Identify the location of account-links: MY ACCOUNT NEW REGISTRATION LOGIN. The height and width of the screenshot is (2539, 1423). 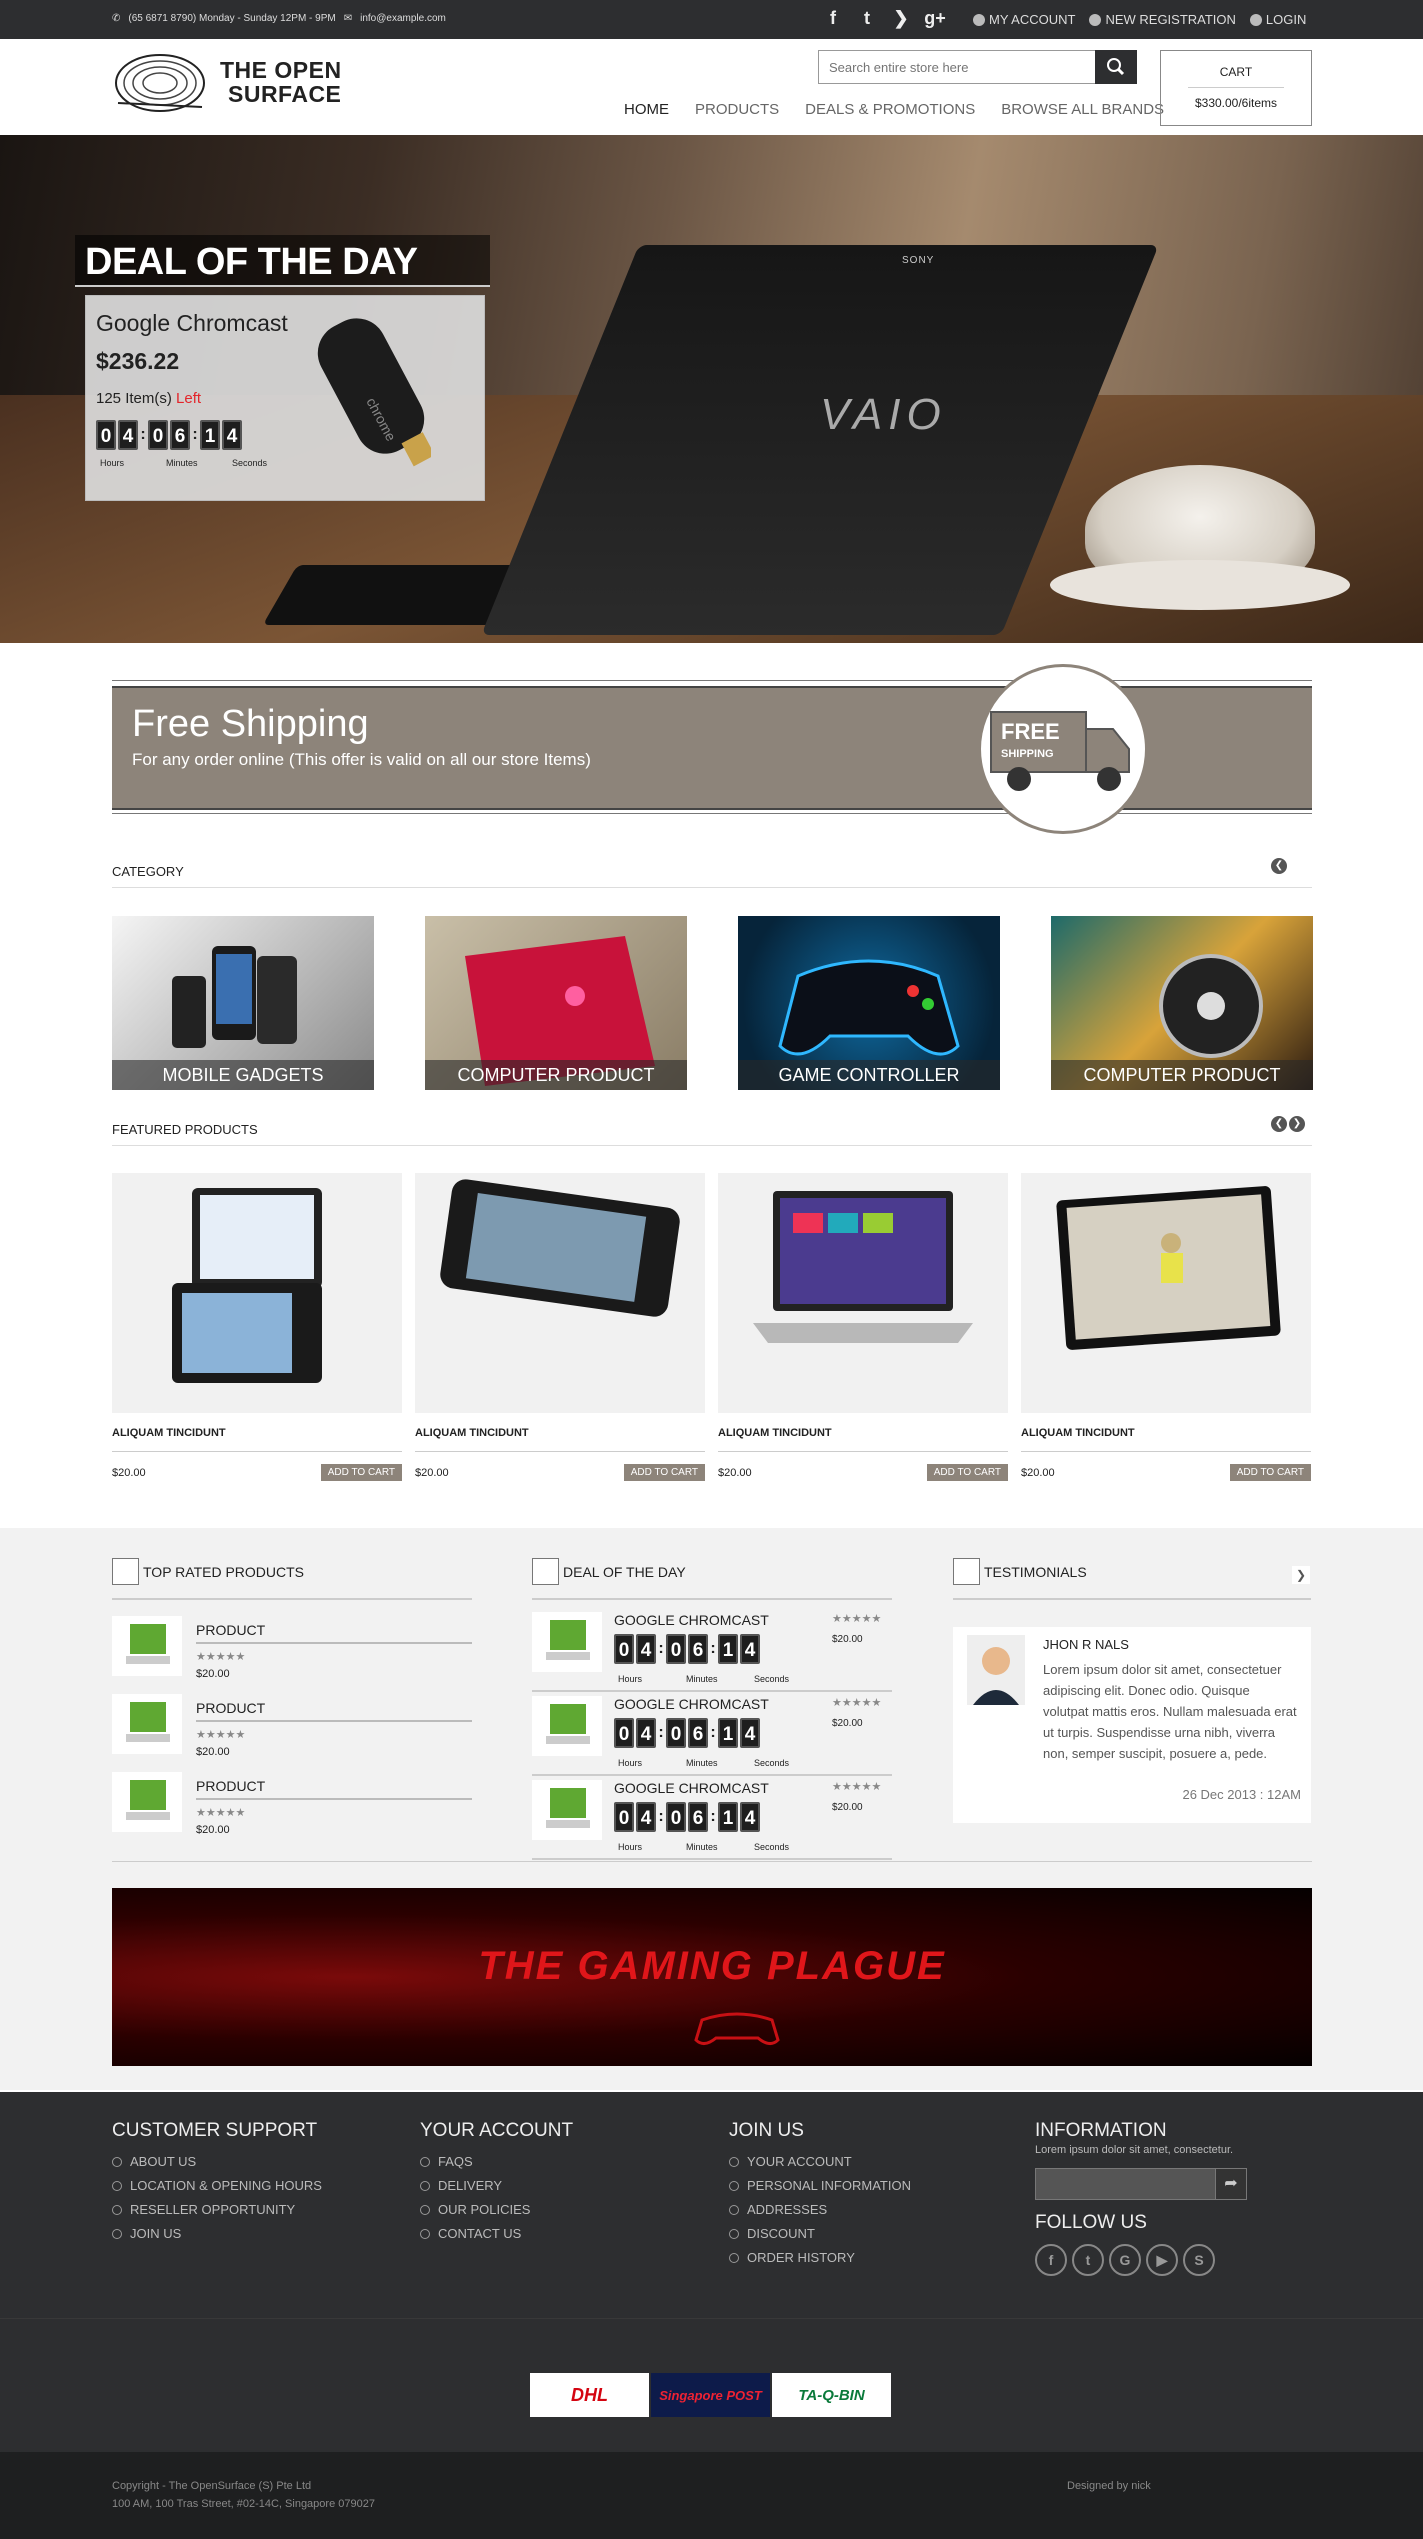
(1139, 19).